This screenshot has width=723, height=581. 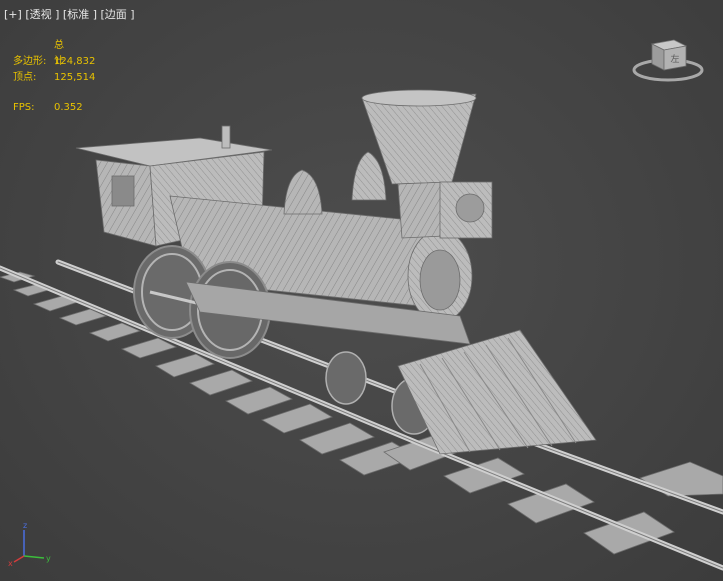 What do you see at coordinates (29, 544) in the screenshot?
I see `axis-tripod-icon: z y x` at bounding box center [29, 544].